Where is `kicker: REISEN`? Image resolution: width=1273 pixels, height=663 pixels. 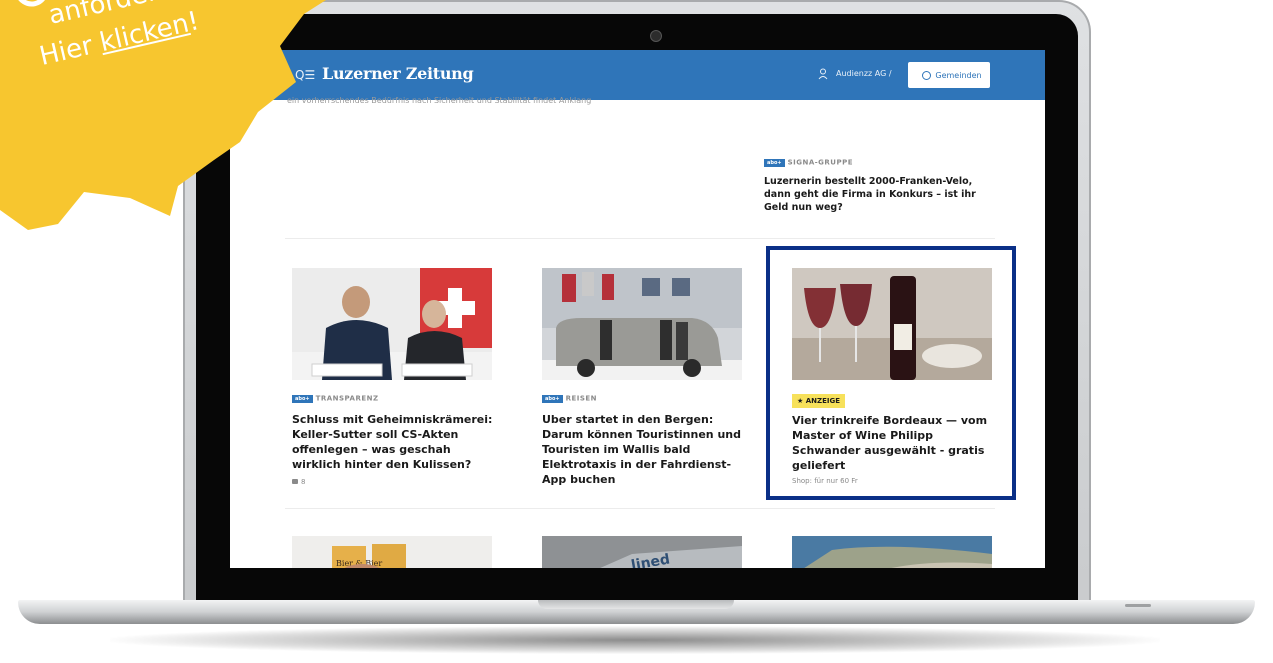 kicker: REISEN is located at coordinates (581, 398).